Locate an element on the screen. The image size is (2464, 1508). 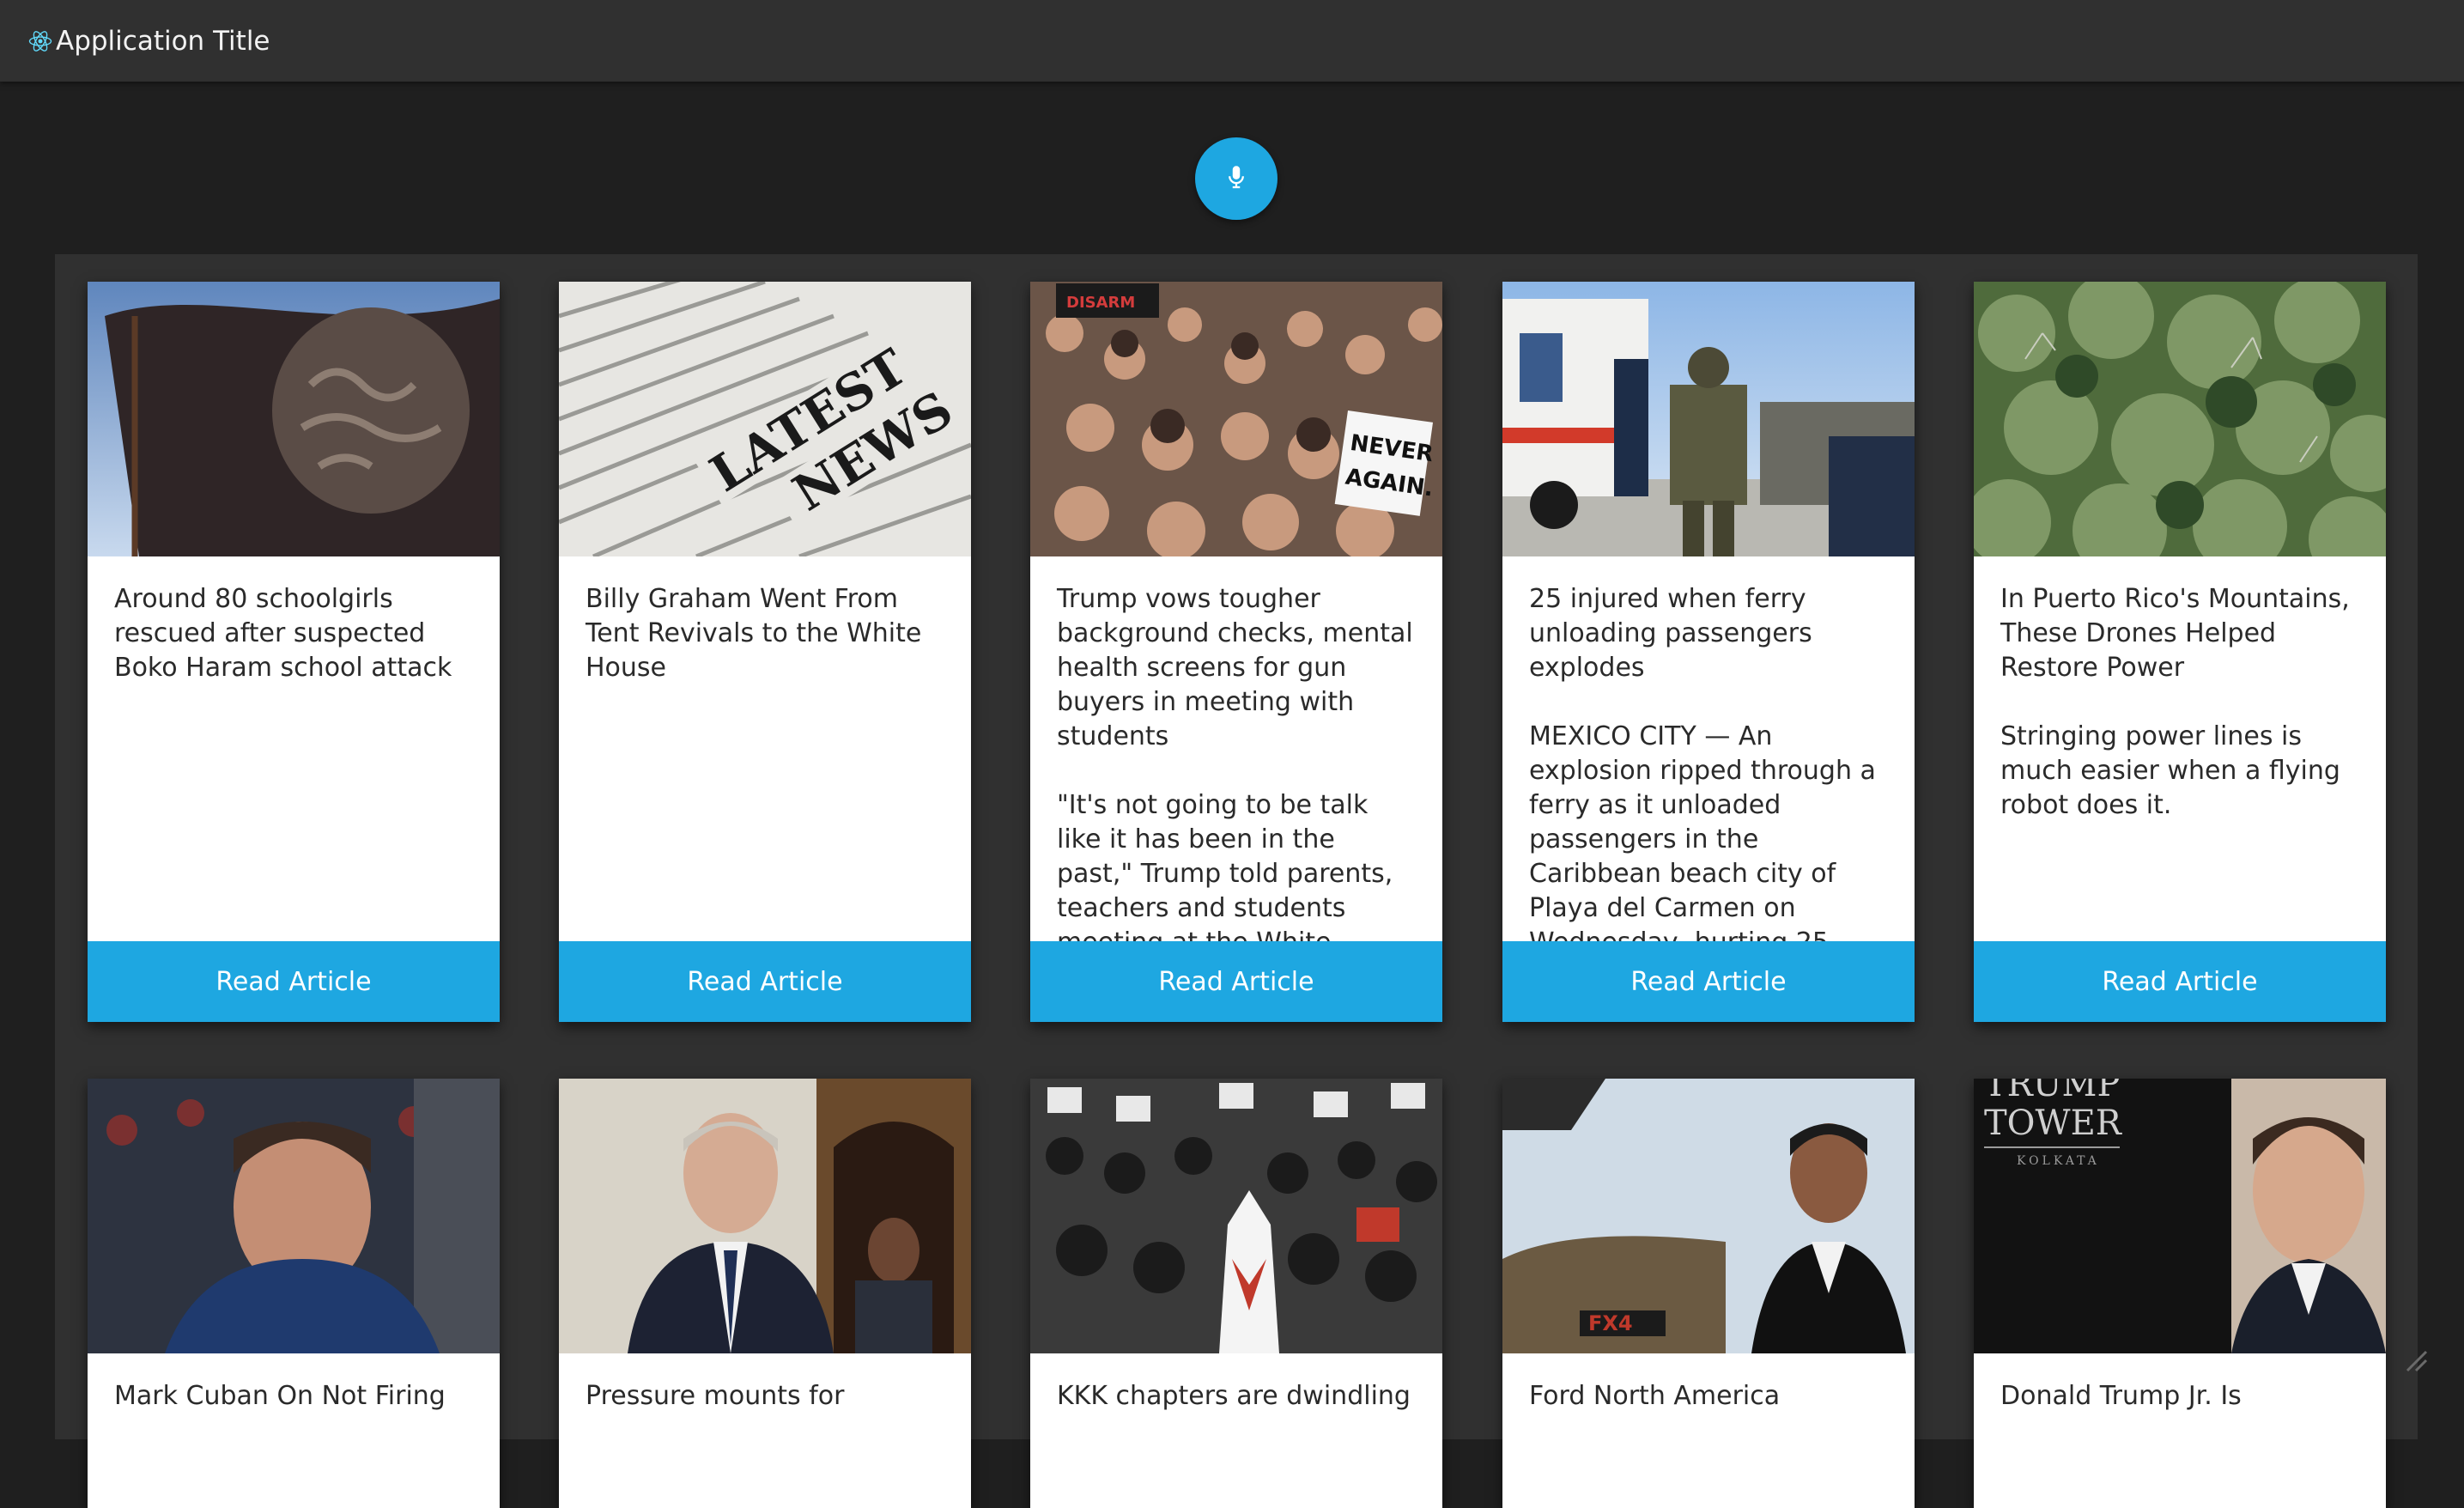
article-card: Mark Cuban On Not Firing is located at coordinates (294, 1294).